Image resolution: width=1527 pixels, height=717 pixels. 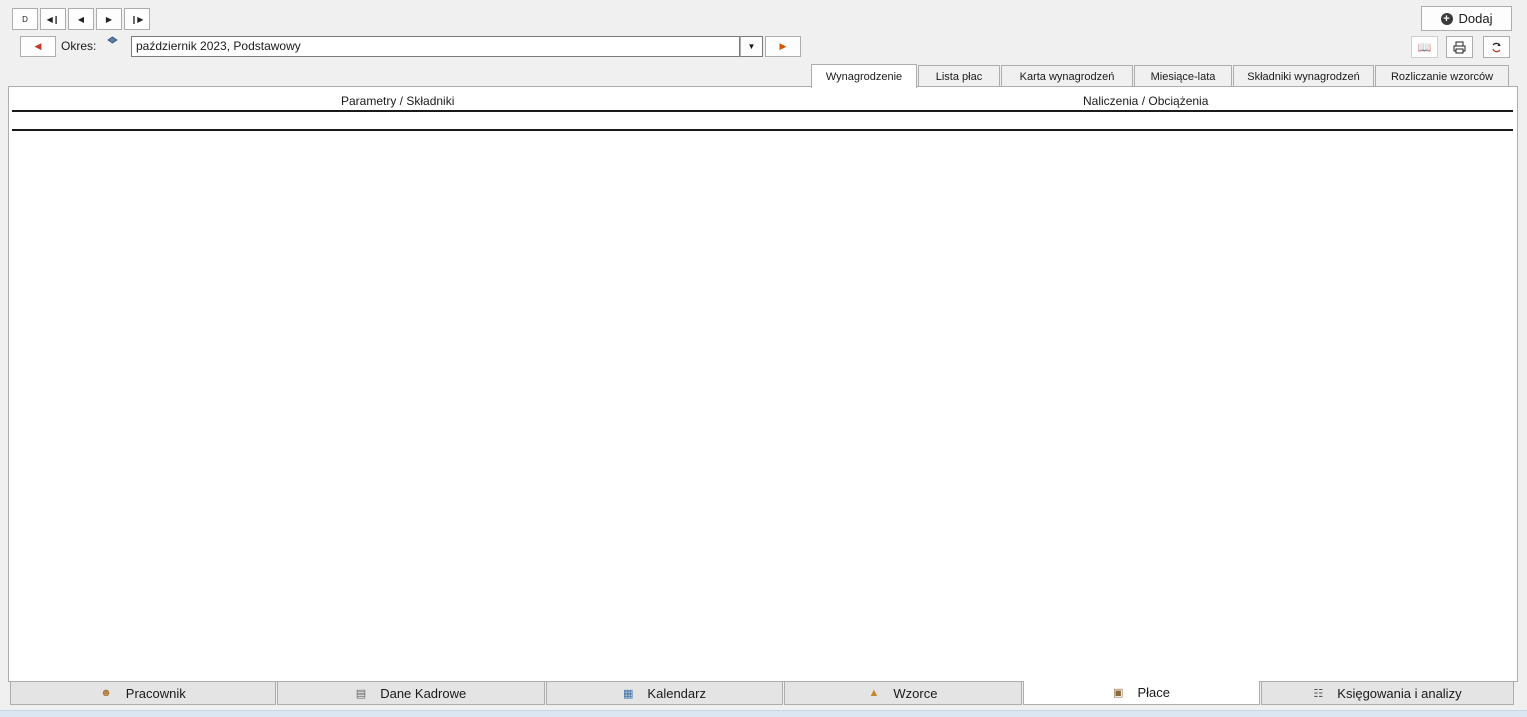 I want to click on bottom-tab-ksiegowania: ☷ Księgowania i analizy, so click(x=1387, y=693).